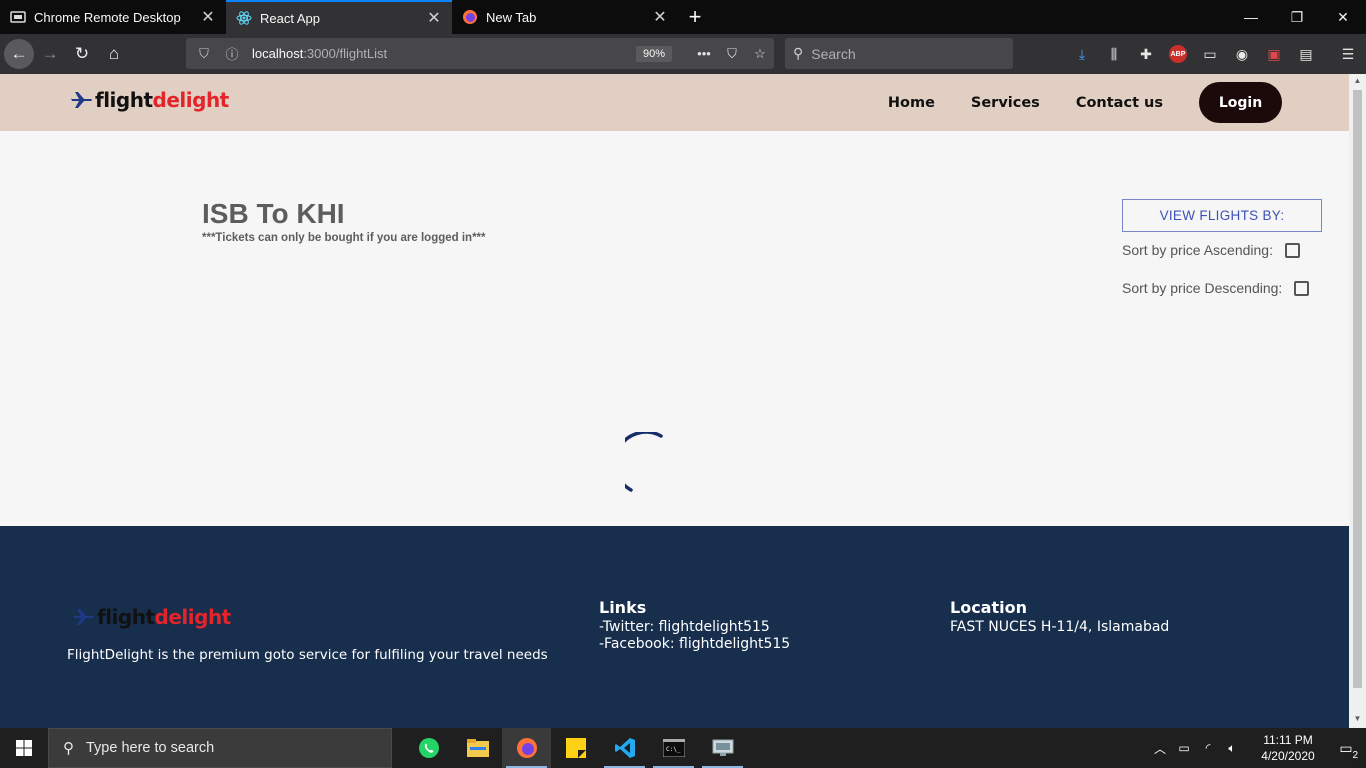 The height and width of the screenshot is (768, 1366). I want to click on close-window-icon: ✕, so click(1343, 17).